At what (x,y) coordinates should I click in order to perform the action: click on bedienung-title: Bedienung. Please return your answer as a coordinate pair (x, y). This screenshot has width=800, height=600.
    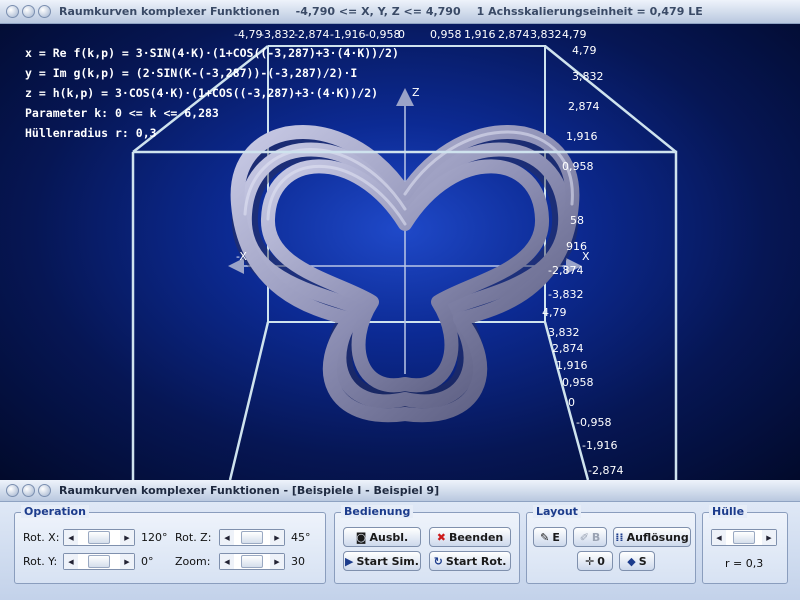
    Looking at the image, I should click on (377, 511).